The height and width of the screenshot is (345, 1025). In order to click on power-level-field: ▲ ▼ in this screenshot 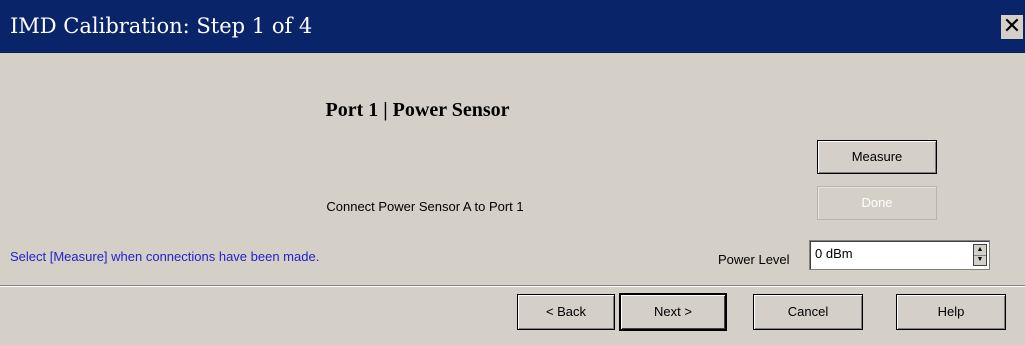, I will do `click(899, 255)`.